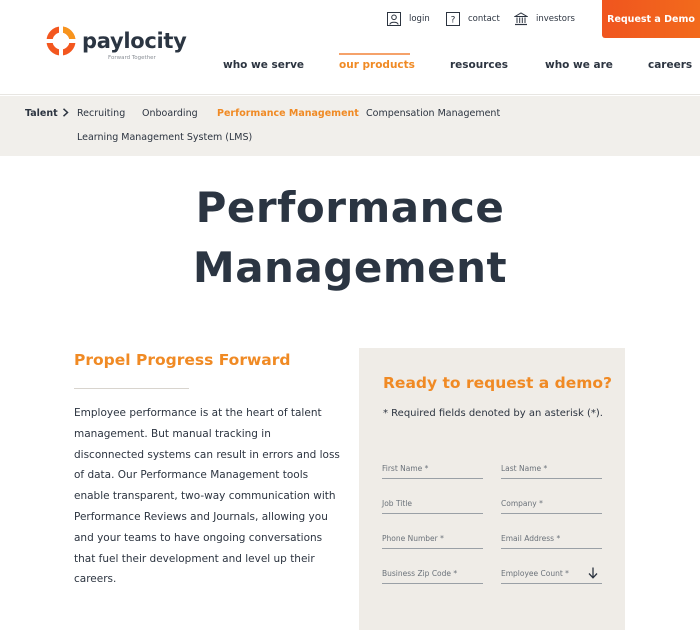 The height and width of the screenshot is (630, 700). I want to click on subnav-item-performance-management: Performance Management, so click(288, 113).